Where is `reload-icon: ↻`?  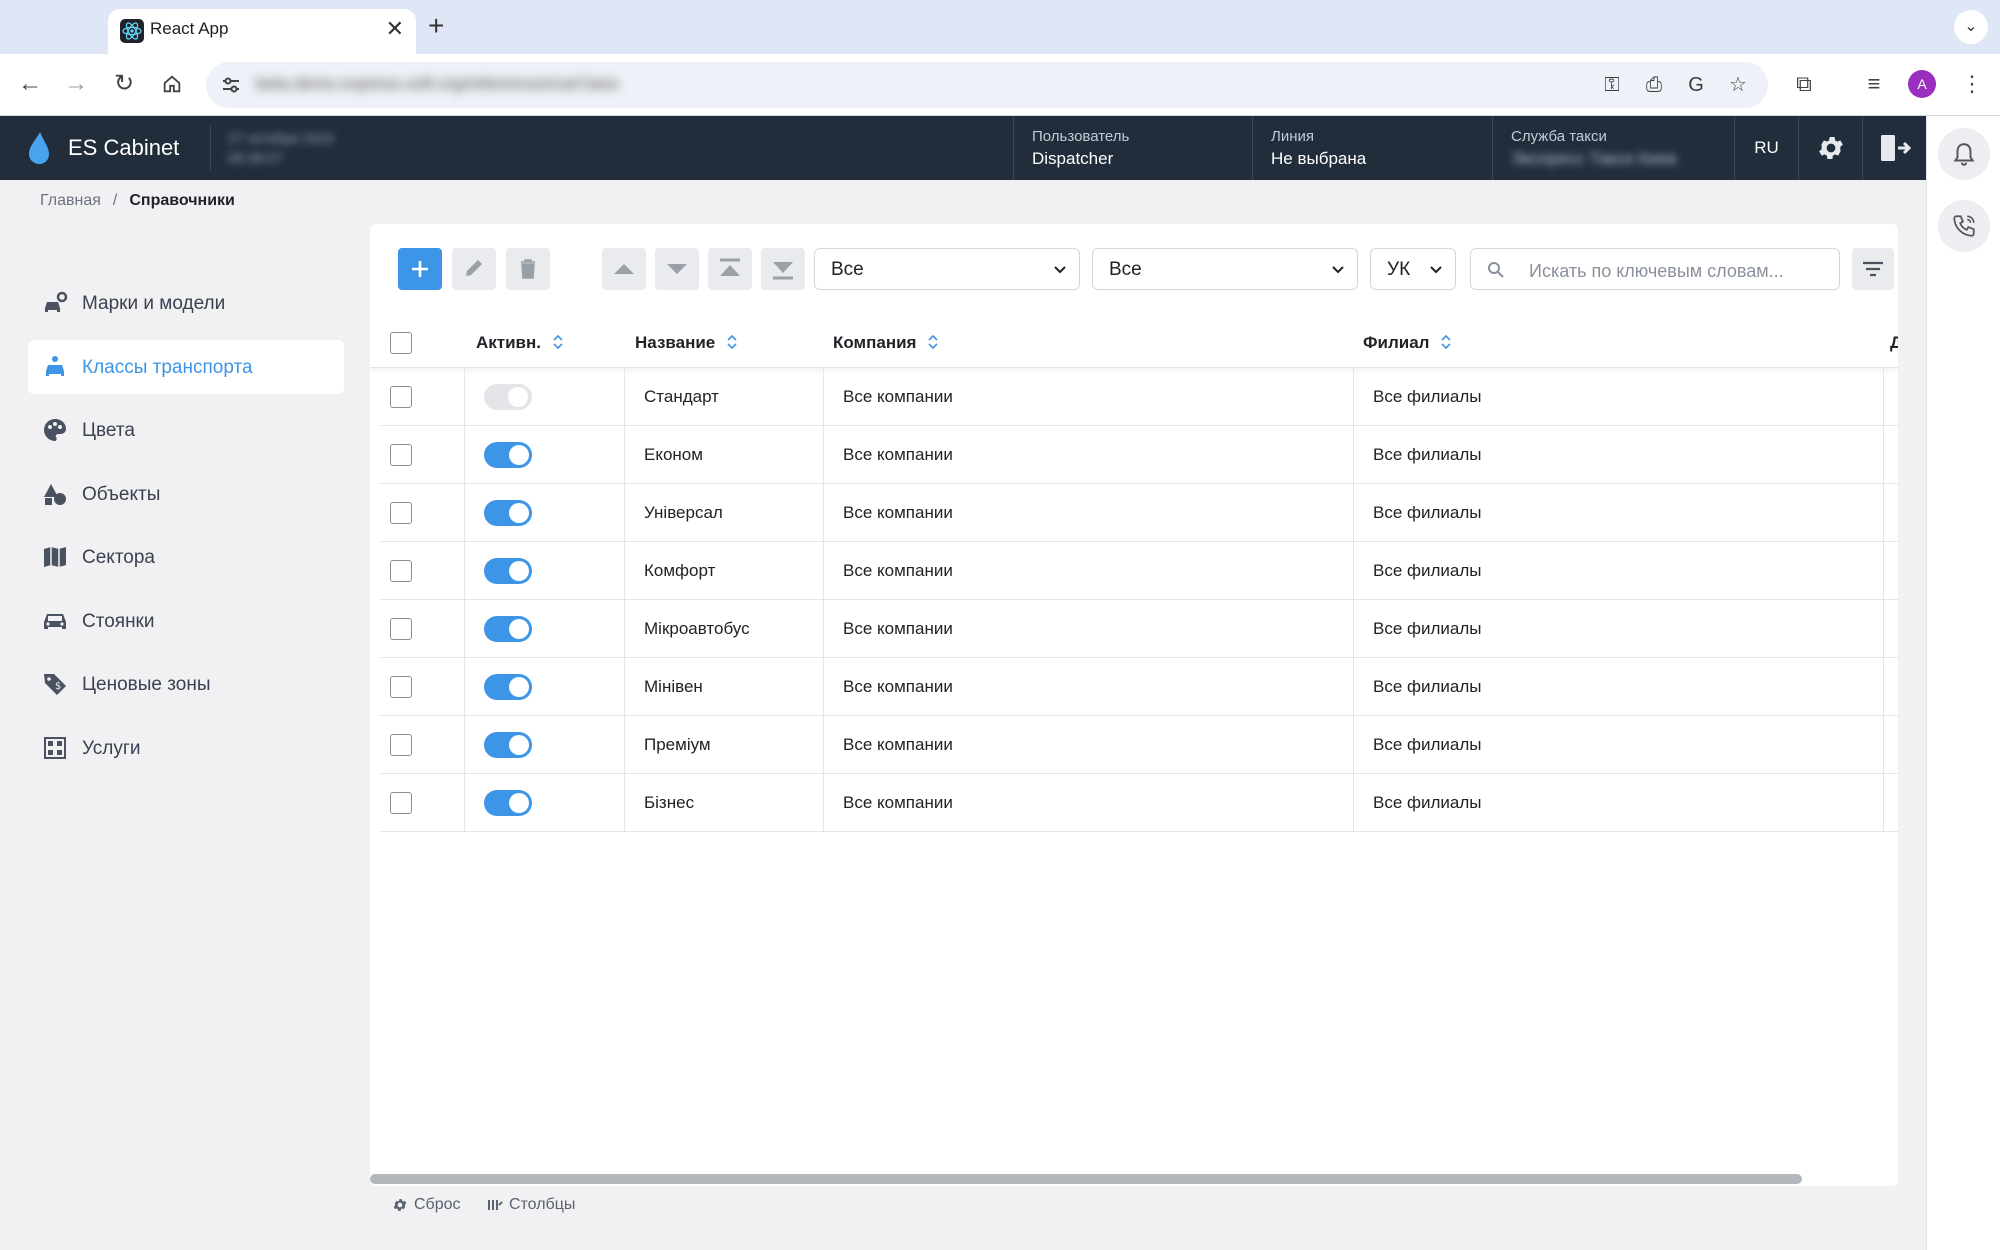 reload-icon: ↻ is located at coordinates (124, 84).